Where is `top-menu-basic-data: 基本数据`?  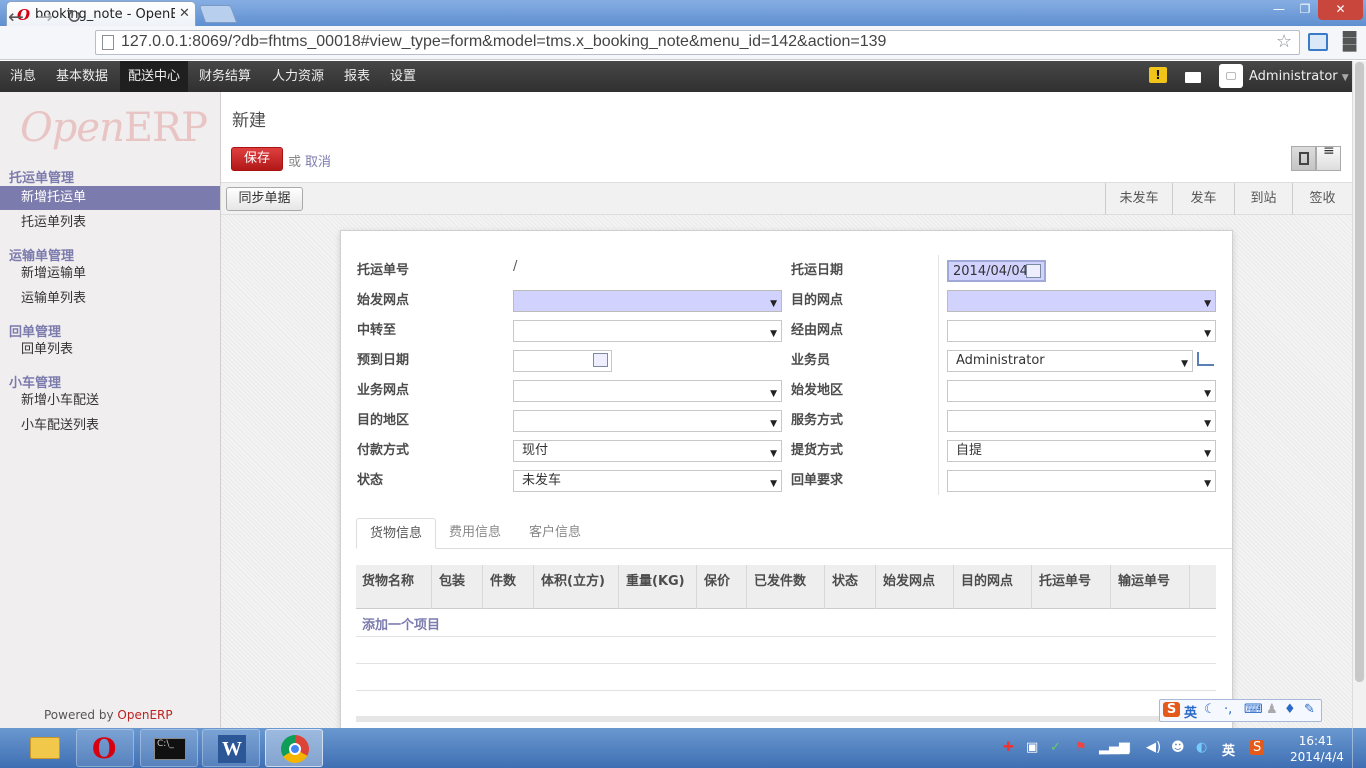 top-menu-basic-data: 基本数据 is located at coordinates (82, 76).